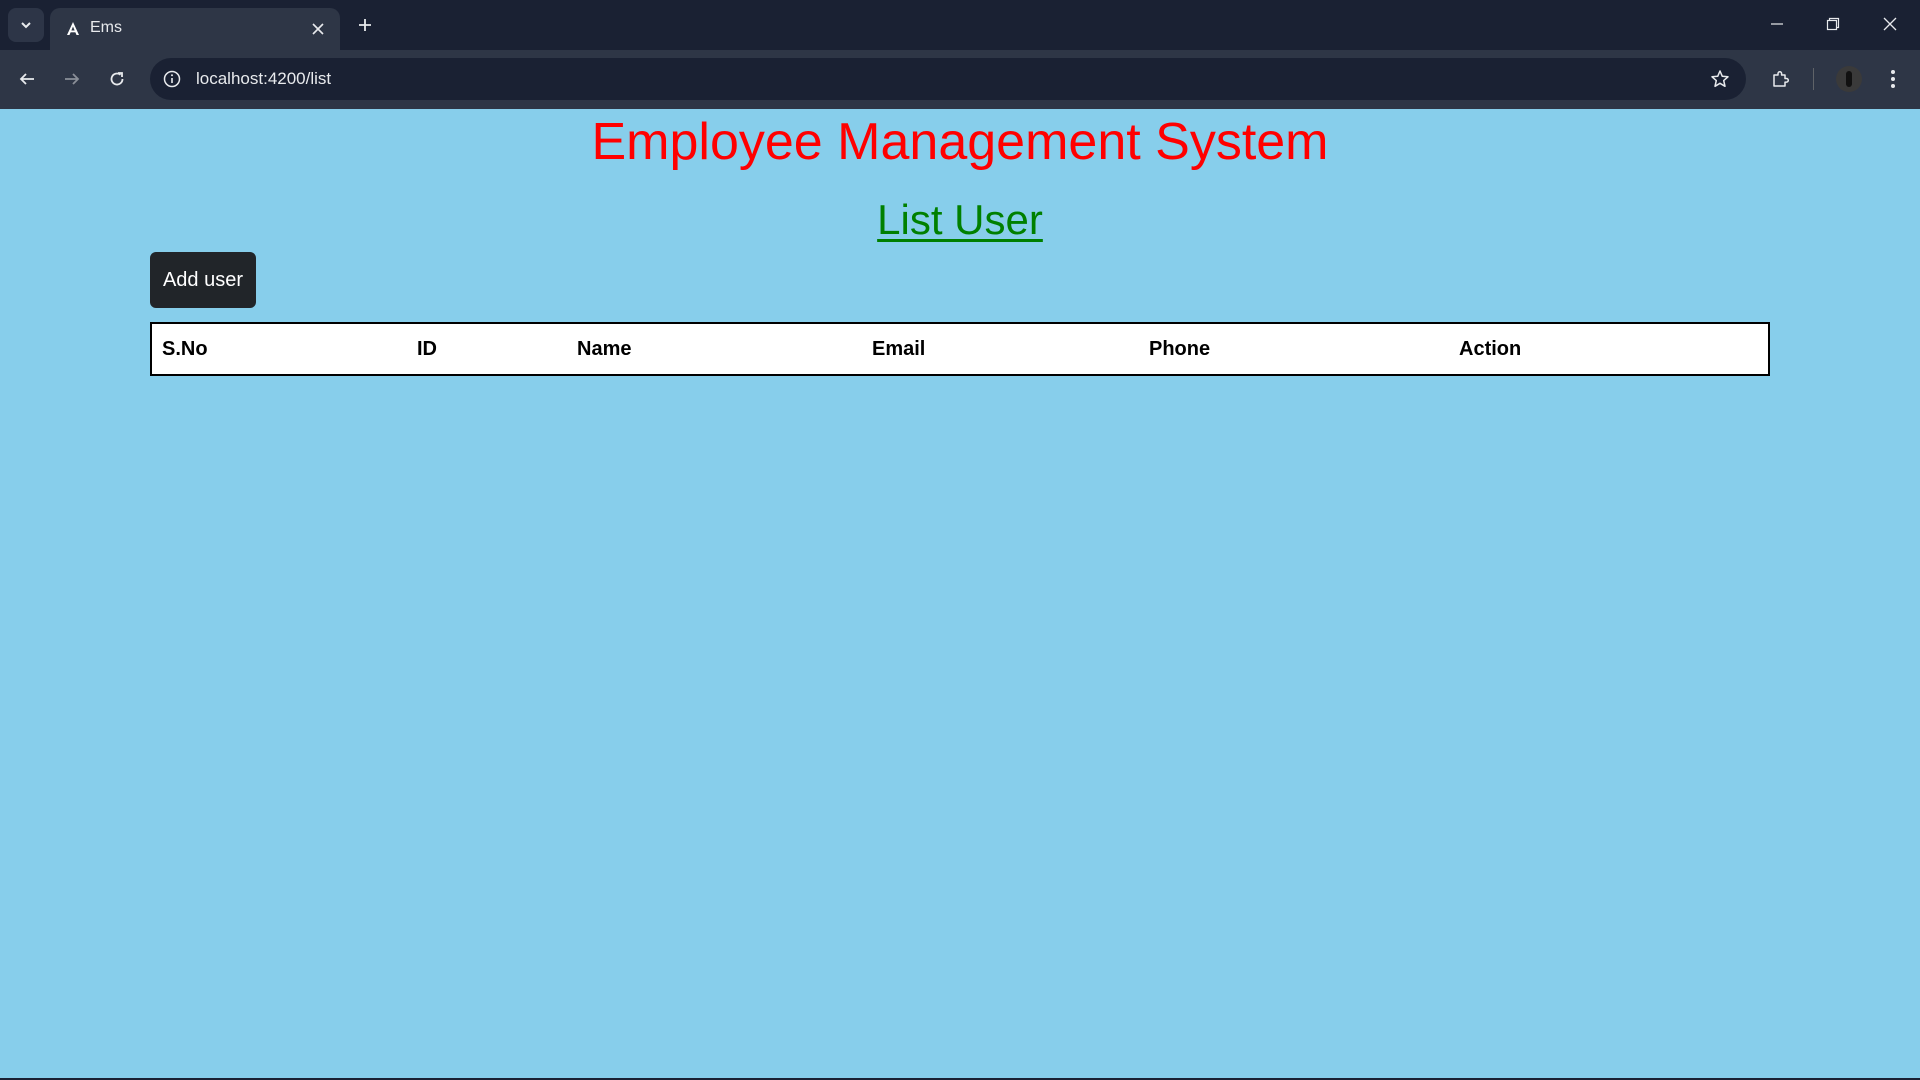 The width and height of the screenshot is (1920, 1080). I want to click on arrow-left-icon, so click(26, 79).